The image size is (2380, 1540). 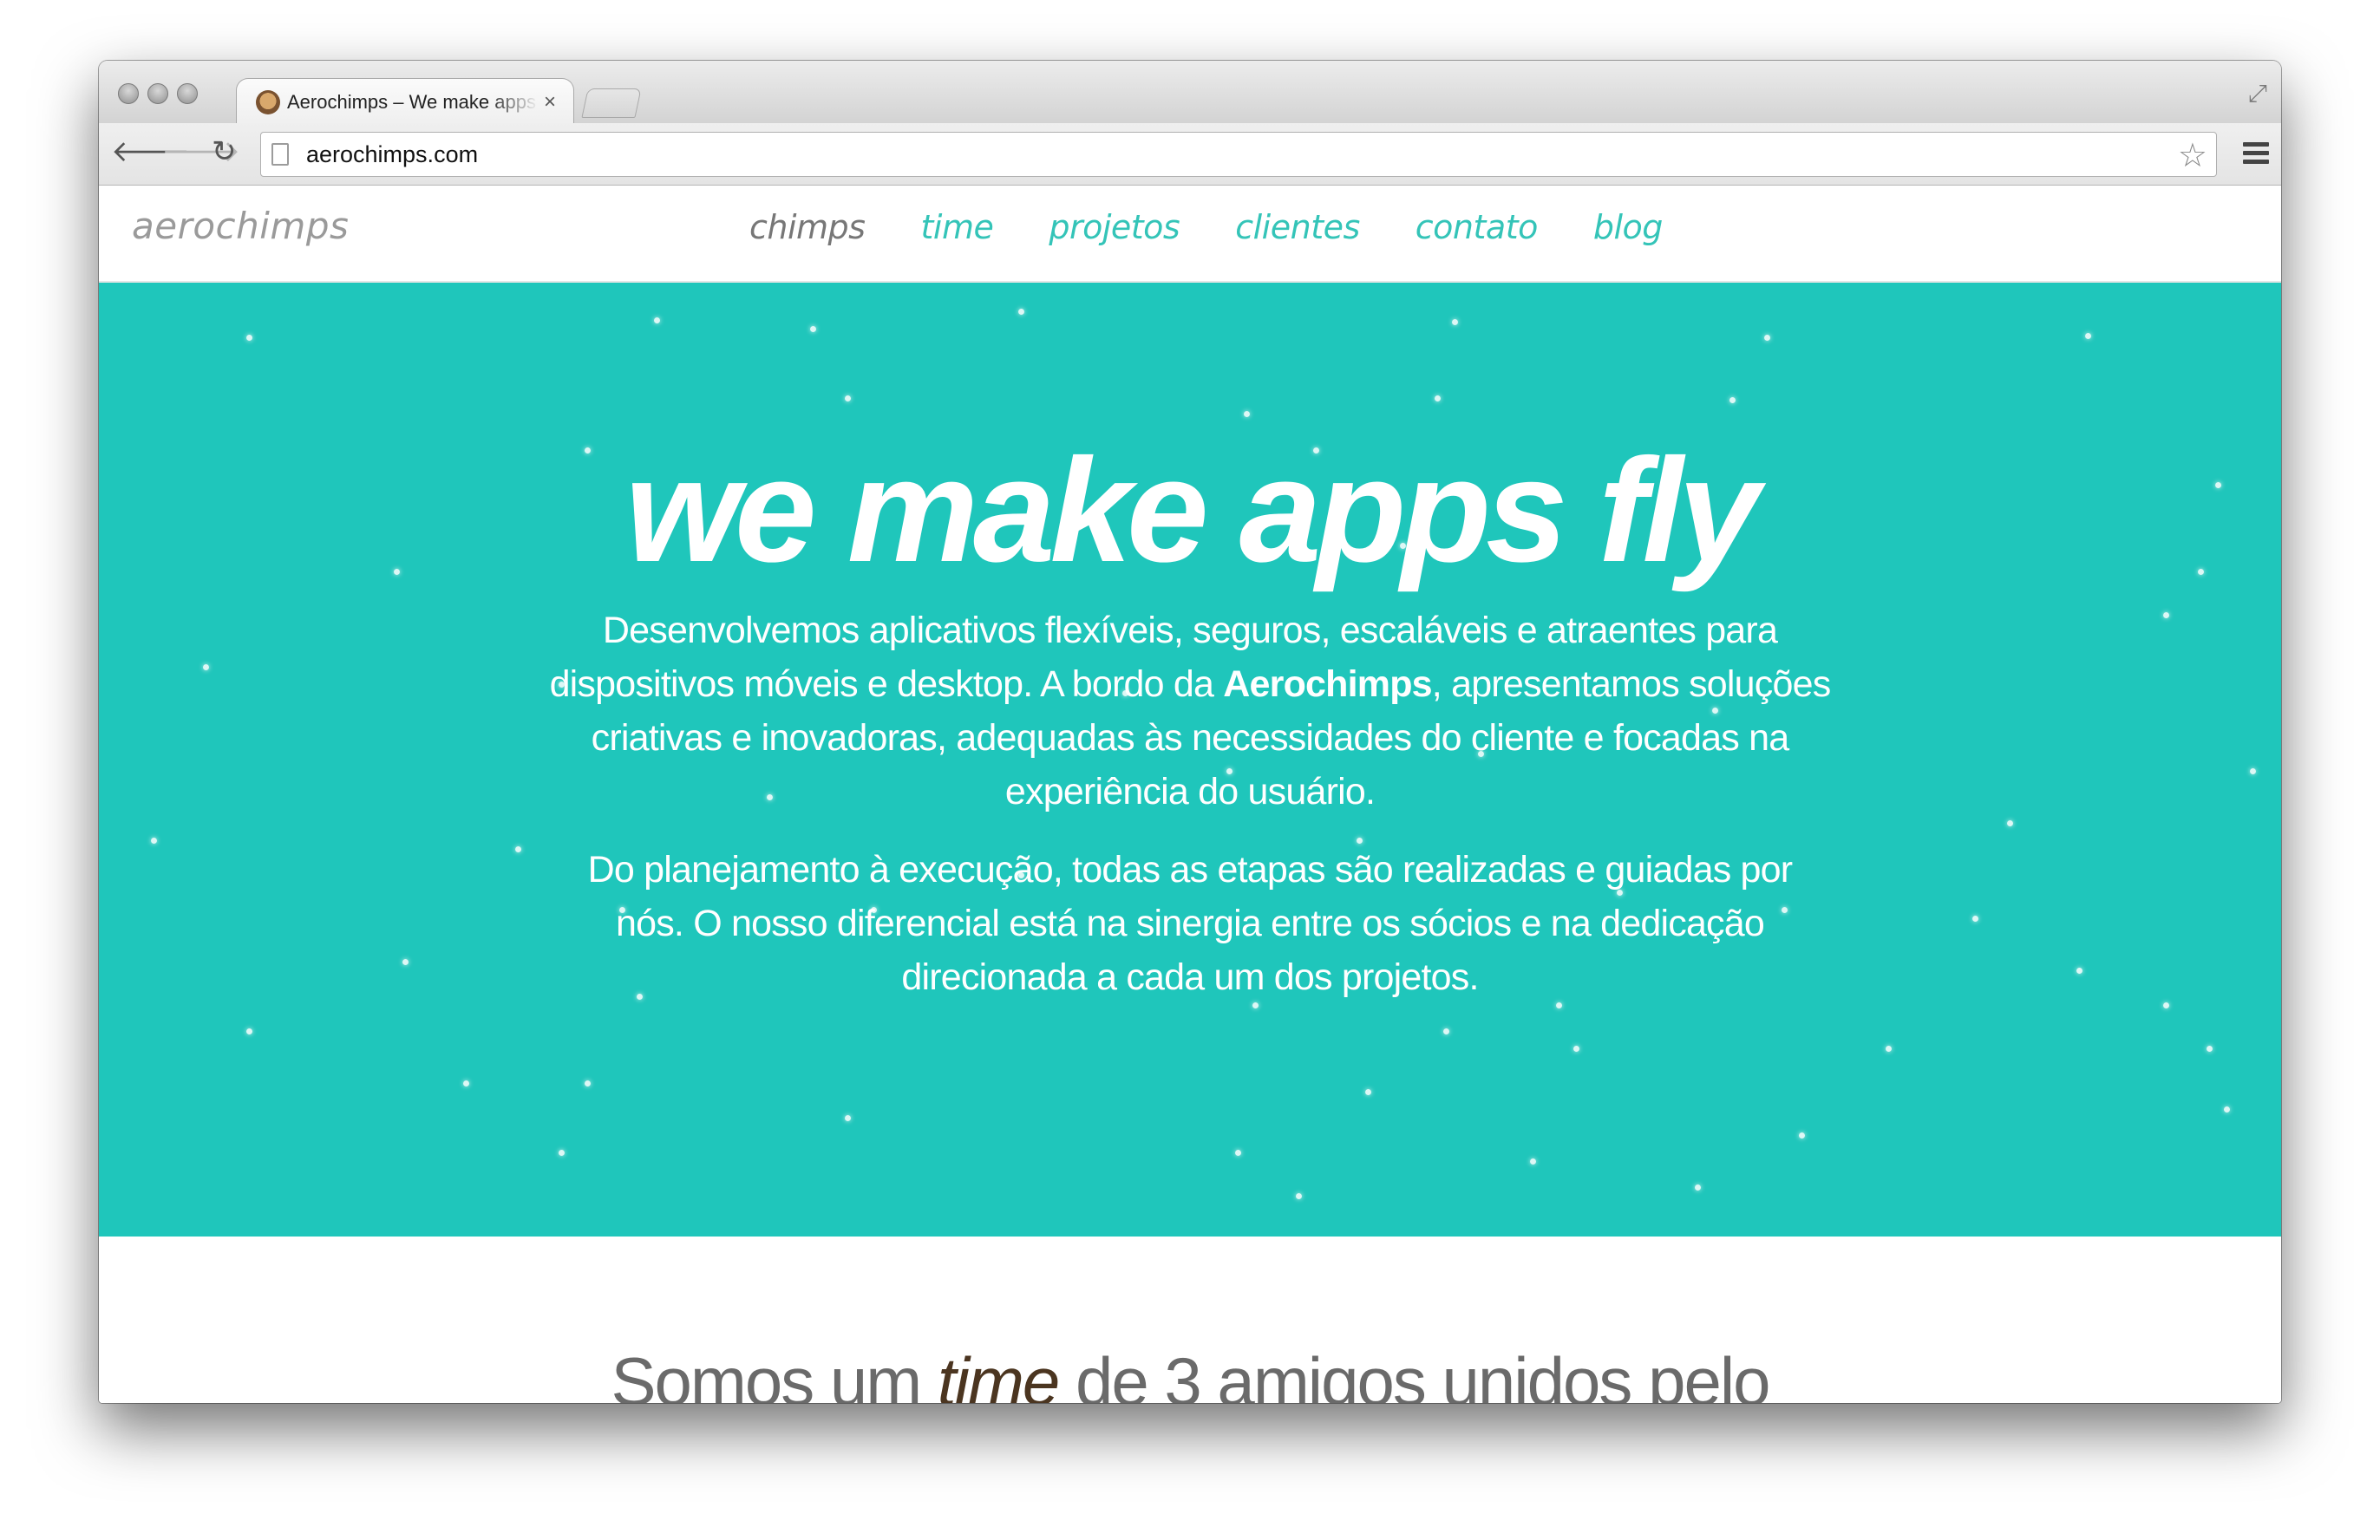 I want to click on nav-link-contato: contato, so click(x=1477, y=227).